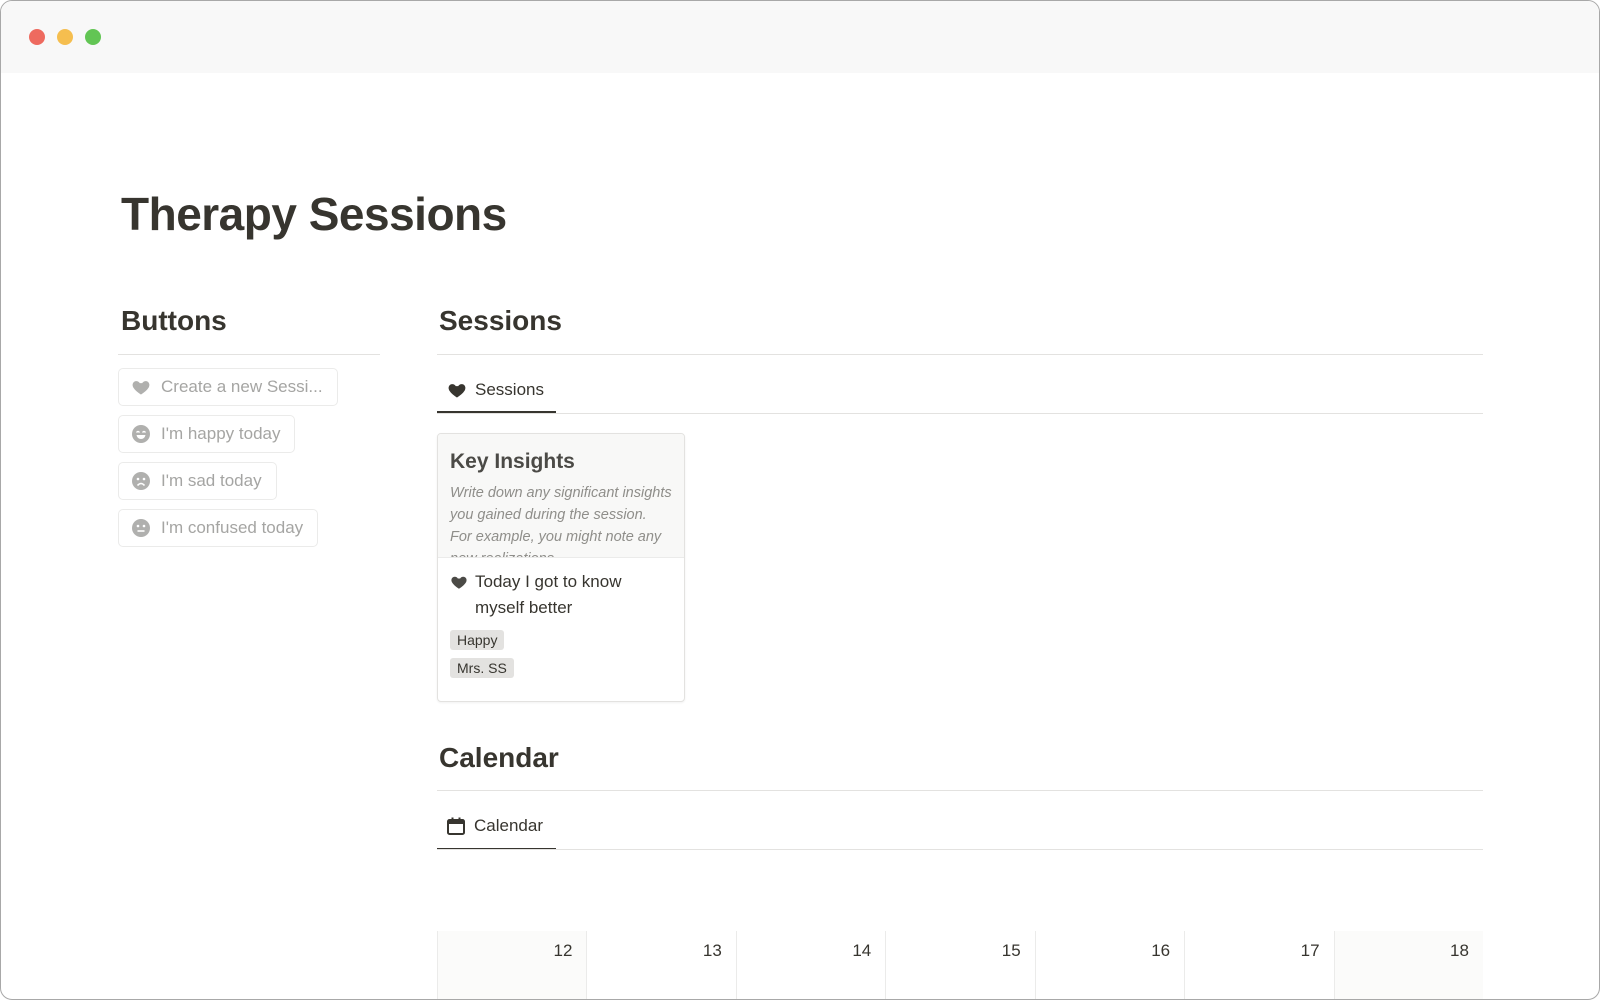 The image size is (1600, 1000). Describe the element at coordinates (456, 826) in the screenshot. I see `calendar-icon` at that location.